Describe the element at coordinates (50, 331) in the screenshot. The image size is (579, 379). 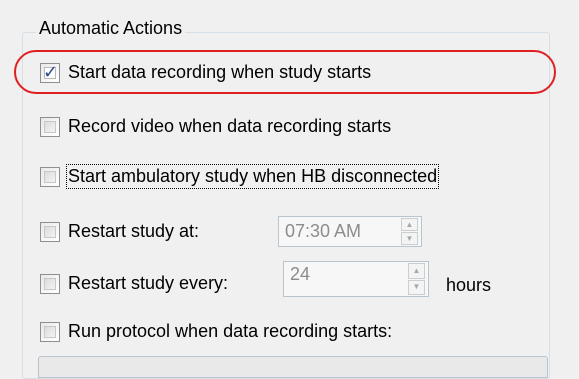
I see `run-protocol-checkbox` at that location.